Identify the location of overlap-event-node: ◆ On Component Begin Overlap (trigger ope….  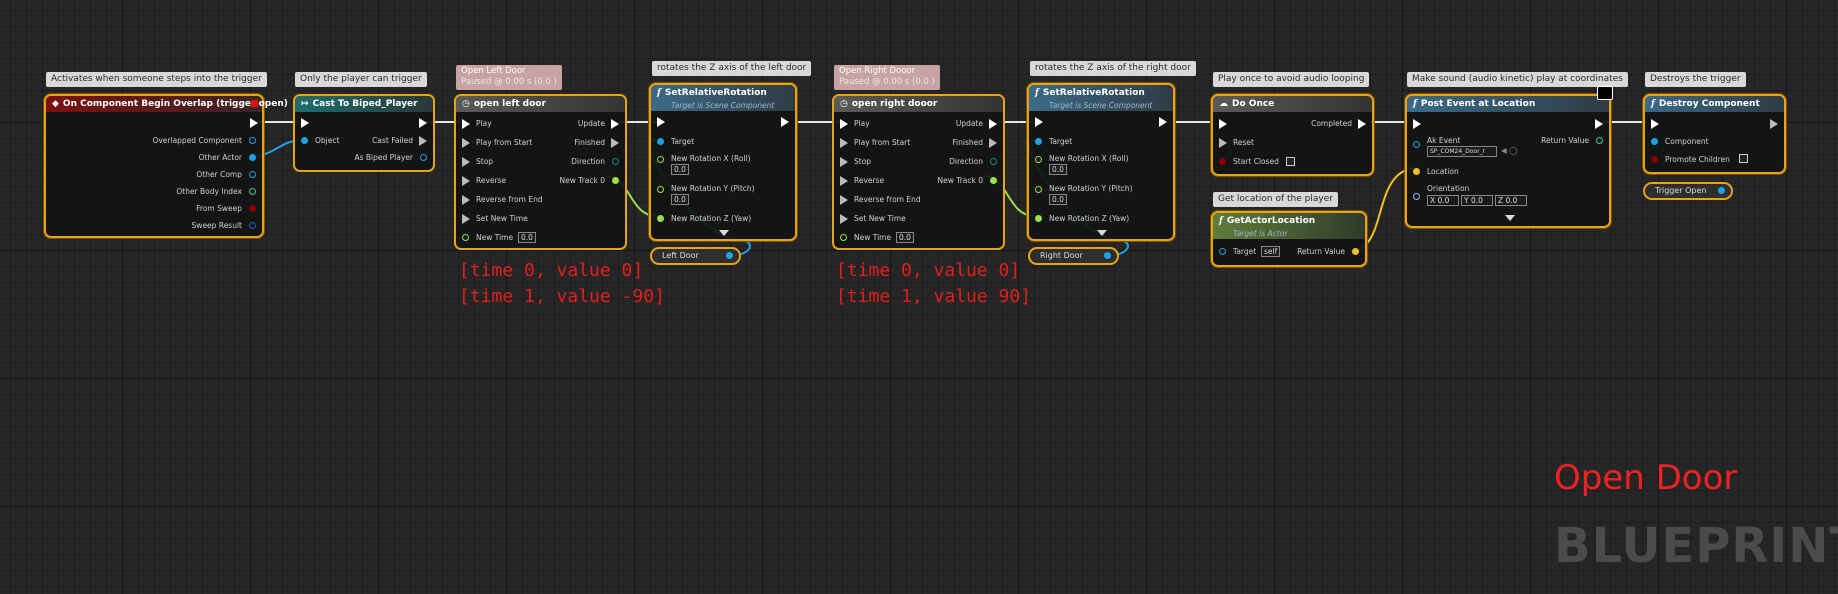
(166, 166).